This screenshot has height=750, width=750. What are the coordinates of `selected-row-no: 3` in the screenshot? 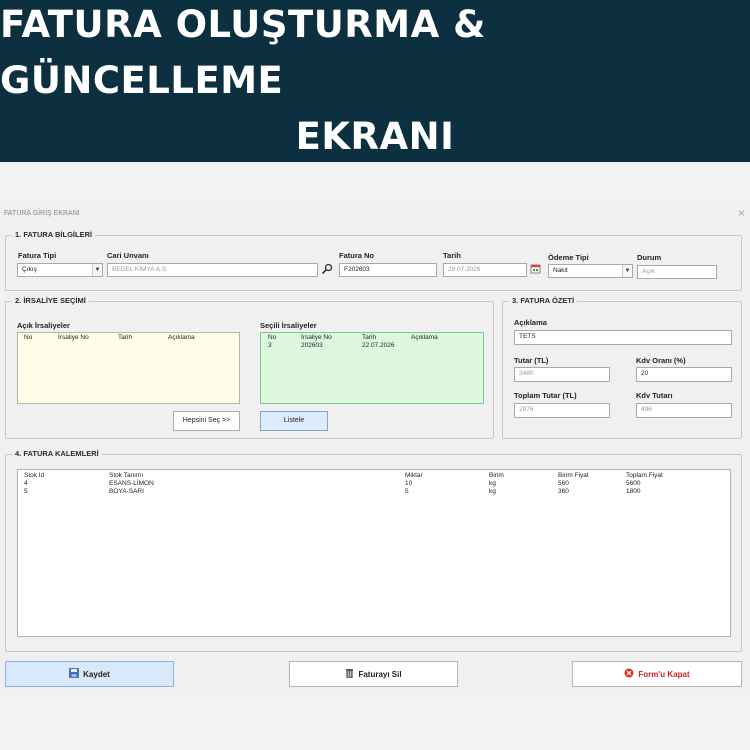 It's located at (270, 345).